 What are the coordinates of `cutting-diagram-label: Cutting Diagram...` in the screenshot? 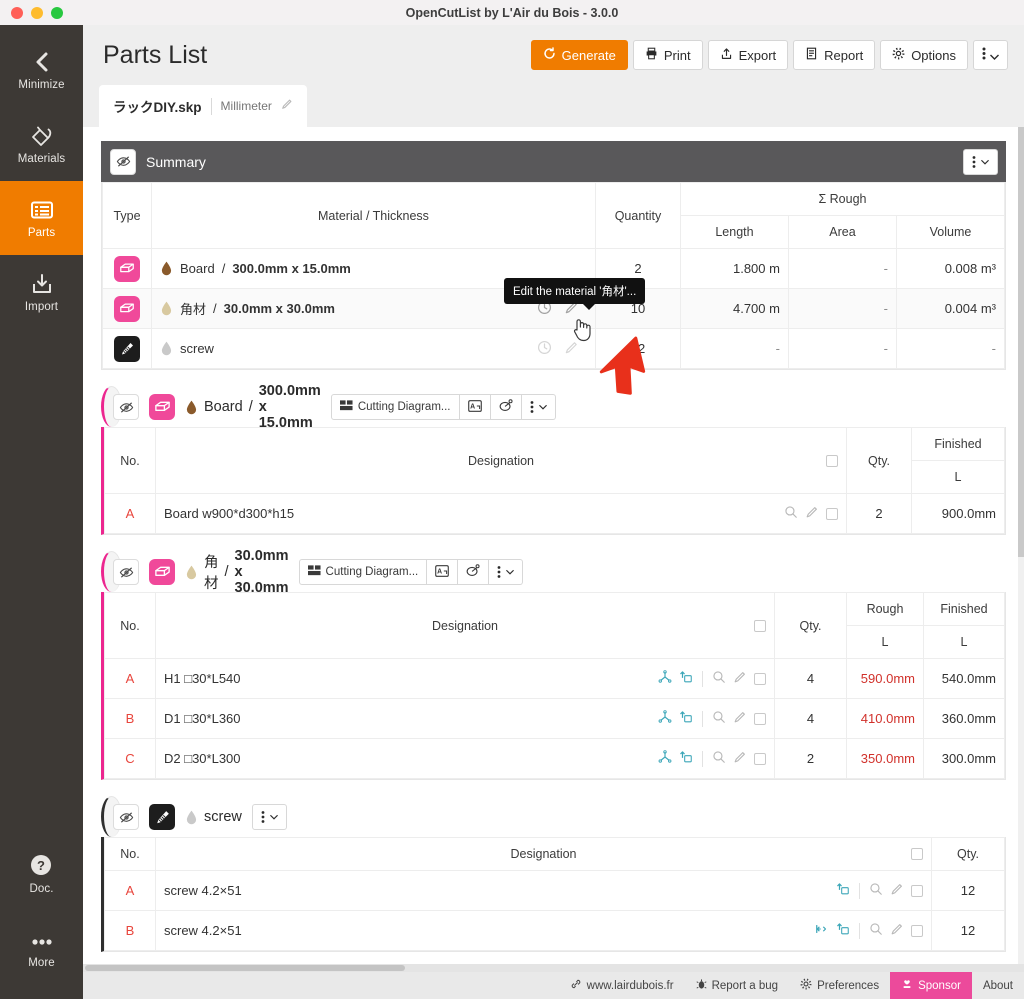 It's located at (404, 407).